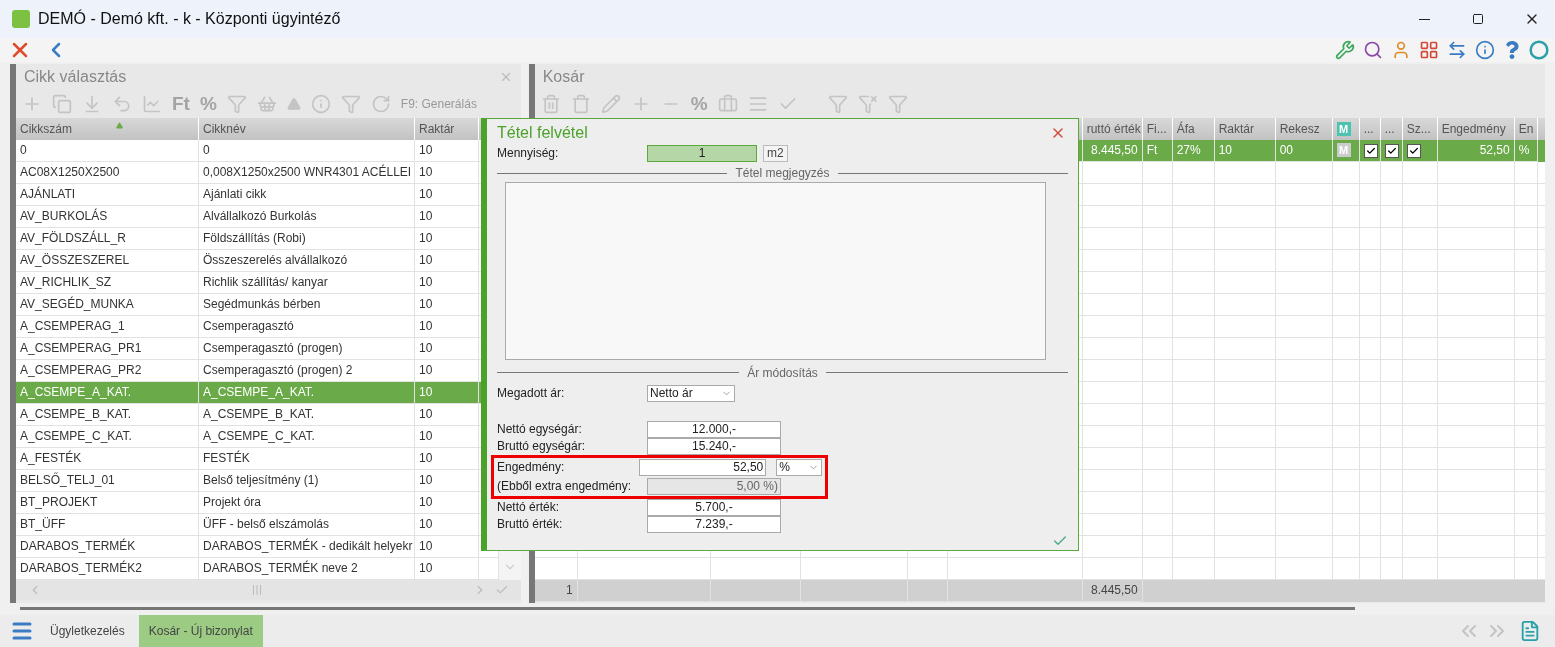 The image size is (1555, 647). I want to click on document-icon, so click(1530, 631).